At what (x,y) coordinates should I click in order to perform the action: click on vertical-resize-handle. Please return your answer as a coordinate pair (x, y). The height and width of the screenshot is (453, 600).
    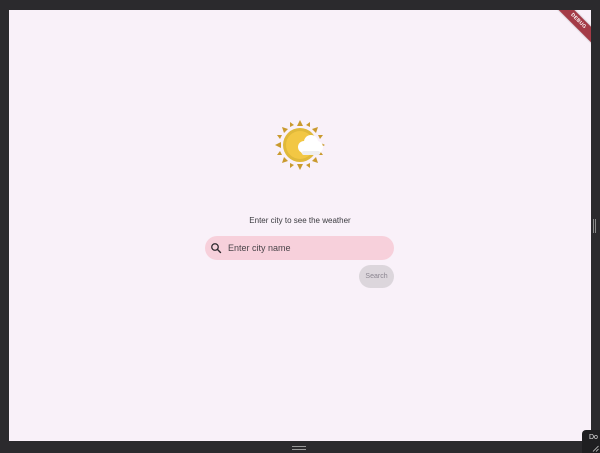
    Looking at the image, I should click on (595, 226).